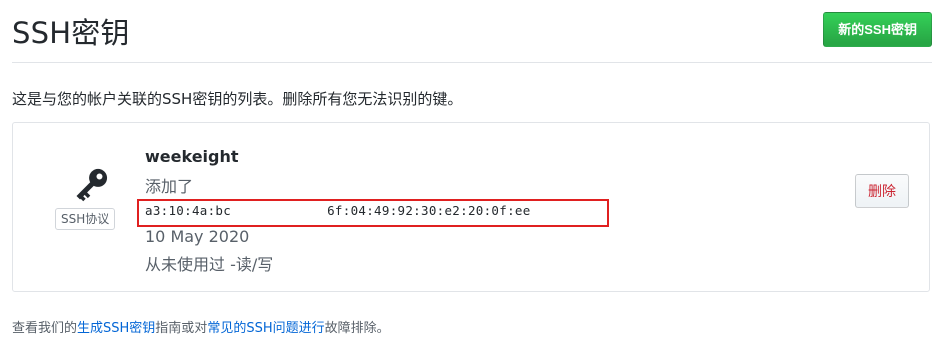 Image resolution: width=950 pixels, height=350 pixels. I want to click on key-usage-status: 从未使用过 -读/写, so click(209, 264).